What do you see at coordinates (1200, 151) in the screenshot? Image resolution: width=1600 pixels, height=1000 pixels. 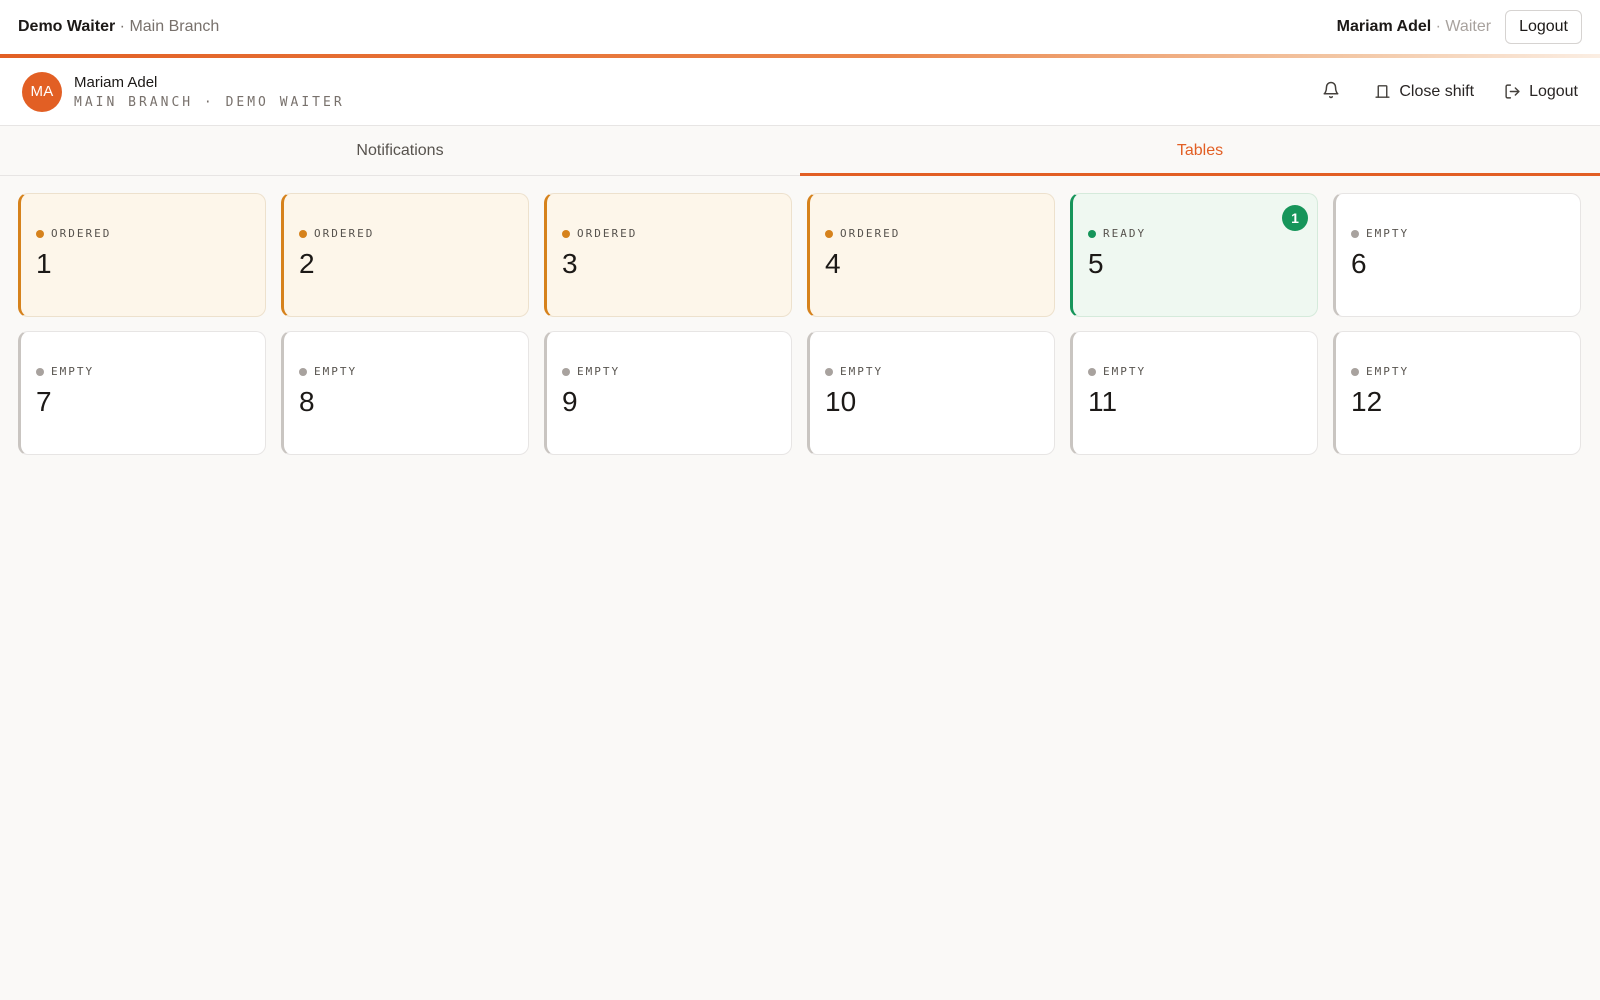 I see `tab-tables: Tables` at bounding box center [1200, 151].